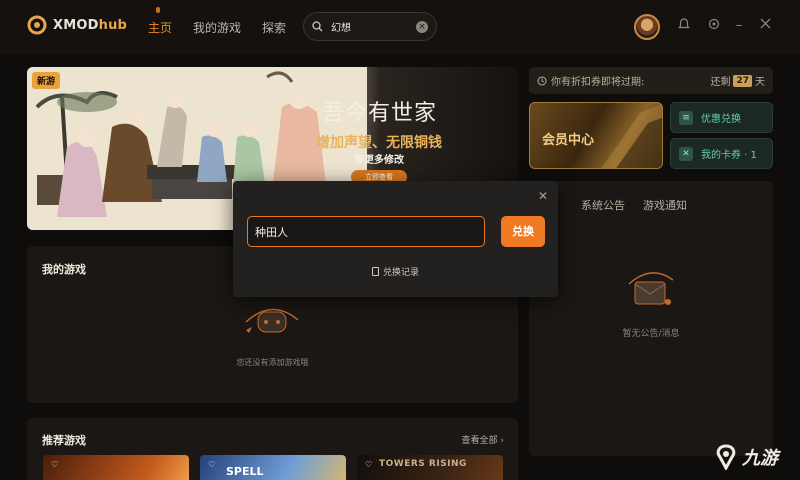  What do you see at coordinates (64, 269) in the screenshot?
I see `my-games-title: 我的游戏` at bounding box center [64, 269].